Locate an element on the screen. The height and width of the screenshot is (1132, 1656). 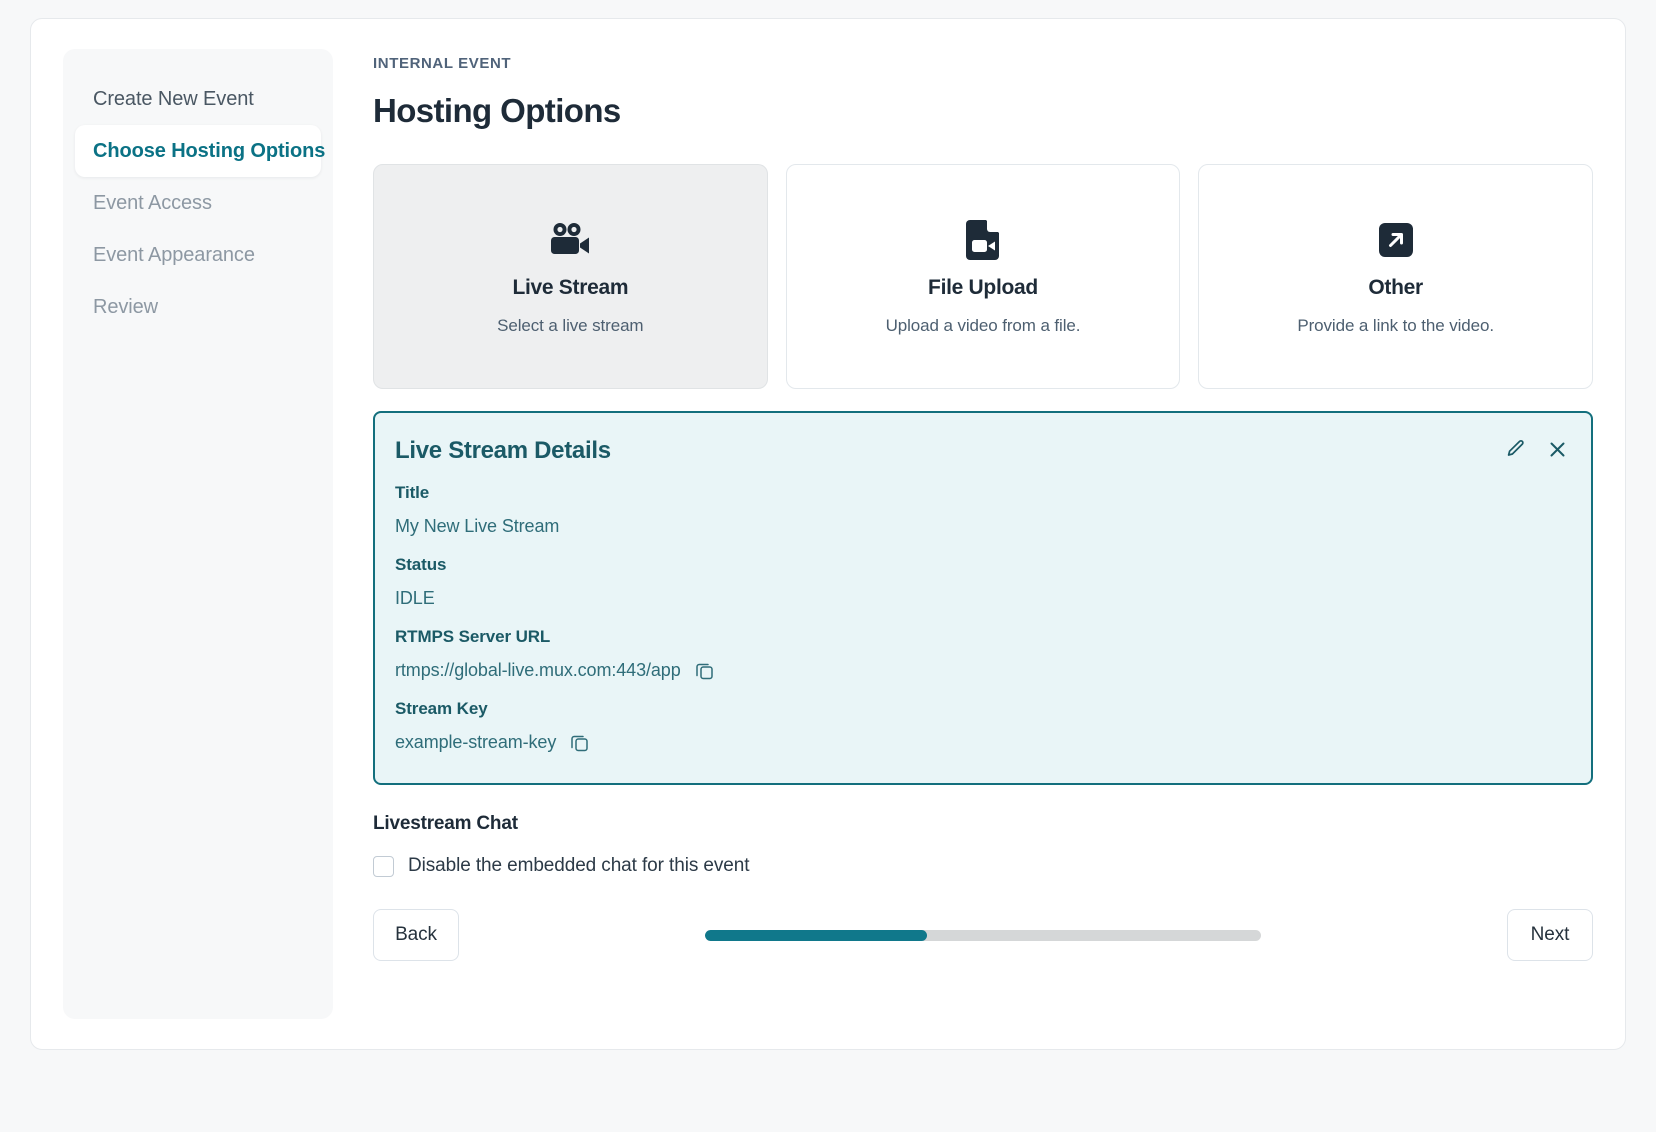
hosting-option-file-upload: File Upload Upload a video from a file. is located at coordinates (983, 276).